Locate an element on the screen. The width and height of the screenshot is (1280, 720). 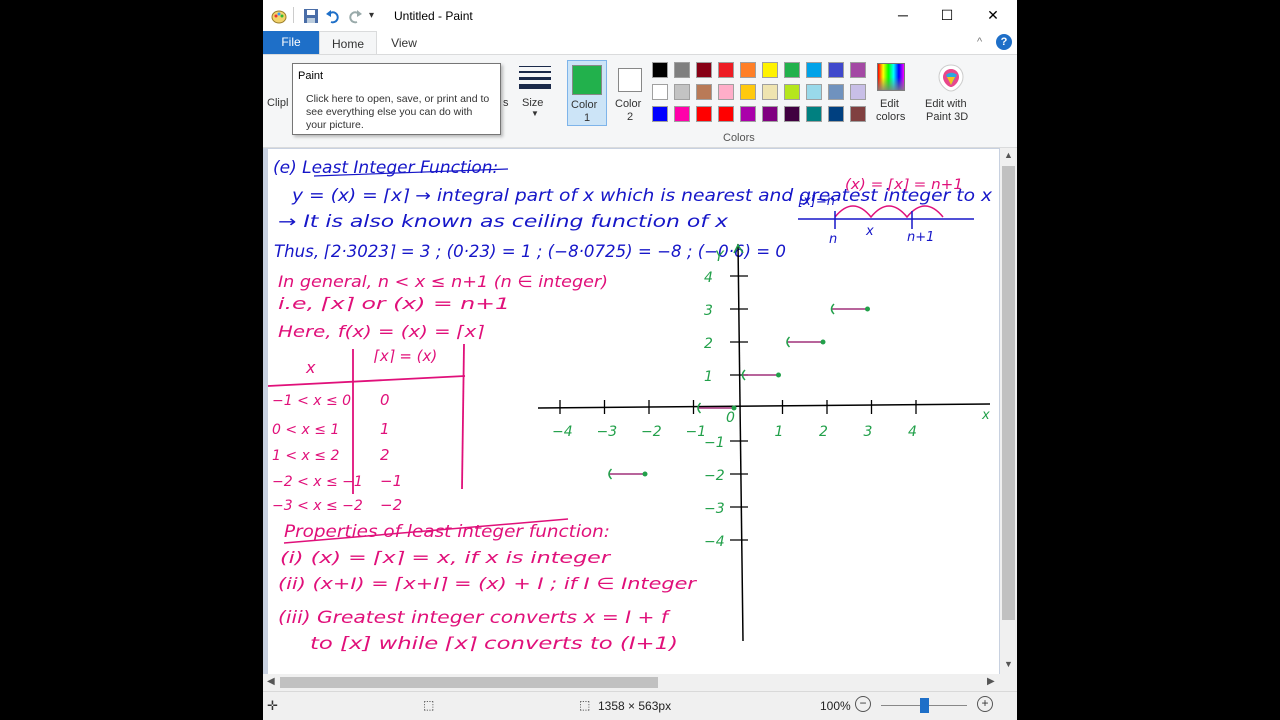
scroll-down-icon: ▼ is located at coordinates (1008, 664).